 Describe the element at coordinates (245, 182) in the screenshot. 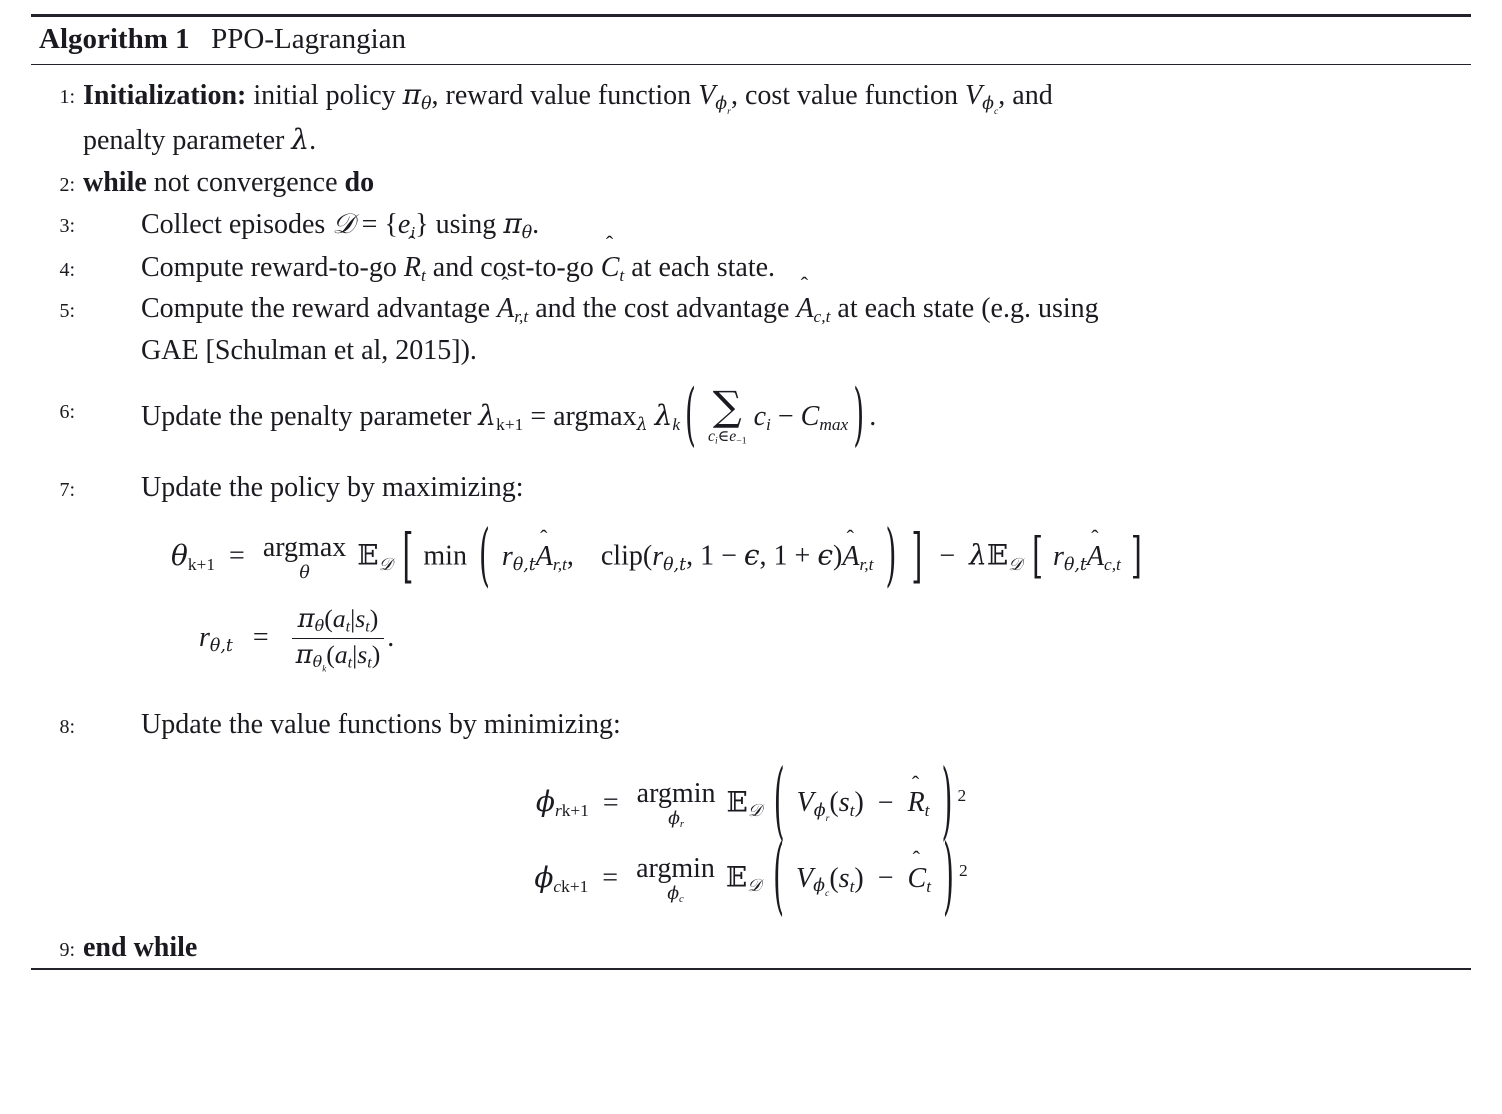

I see `step-text: not convergence` at that location.